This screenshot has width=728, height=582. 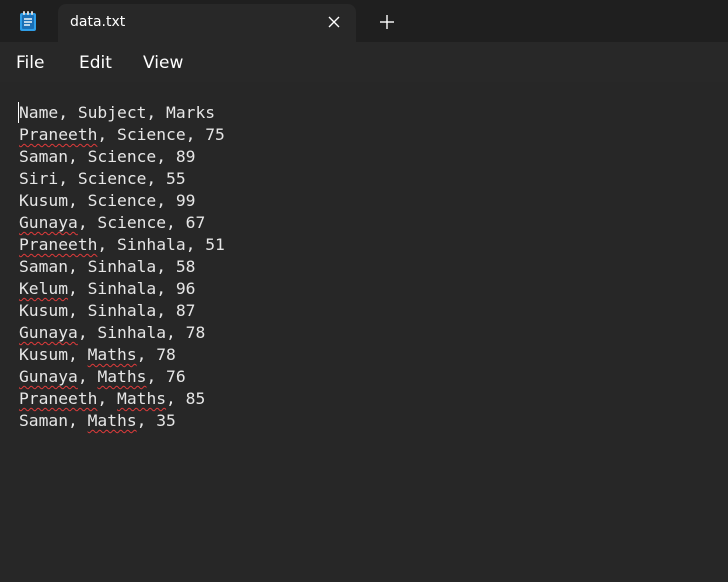 What do you see at coordinates (28, 21) in the screenshot?
I see `notepad-icon` at bounding box center [28, 21].